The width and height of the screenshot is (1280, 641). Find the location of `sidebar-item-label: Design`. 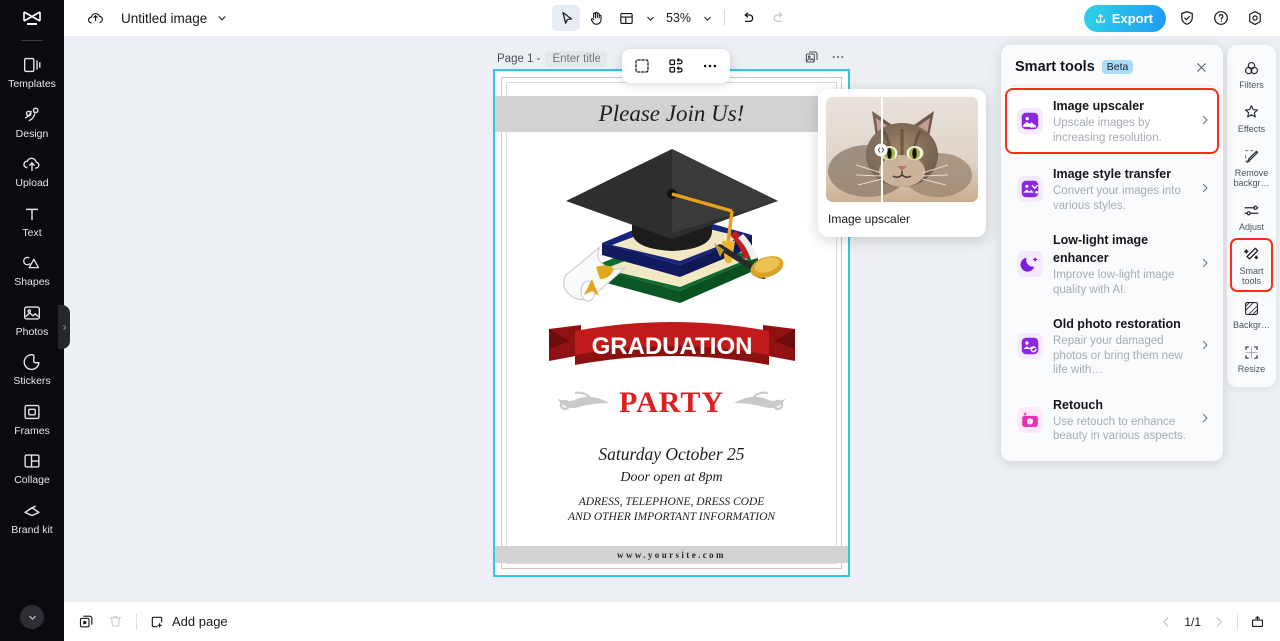

sidebar-item-label: Design is located at coordinates (32, 133).